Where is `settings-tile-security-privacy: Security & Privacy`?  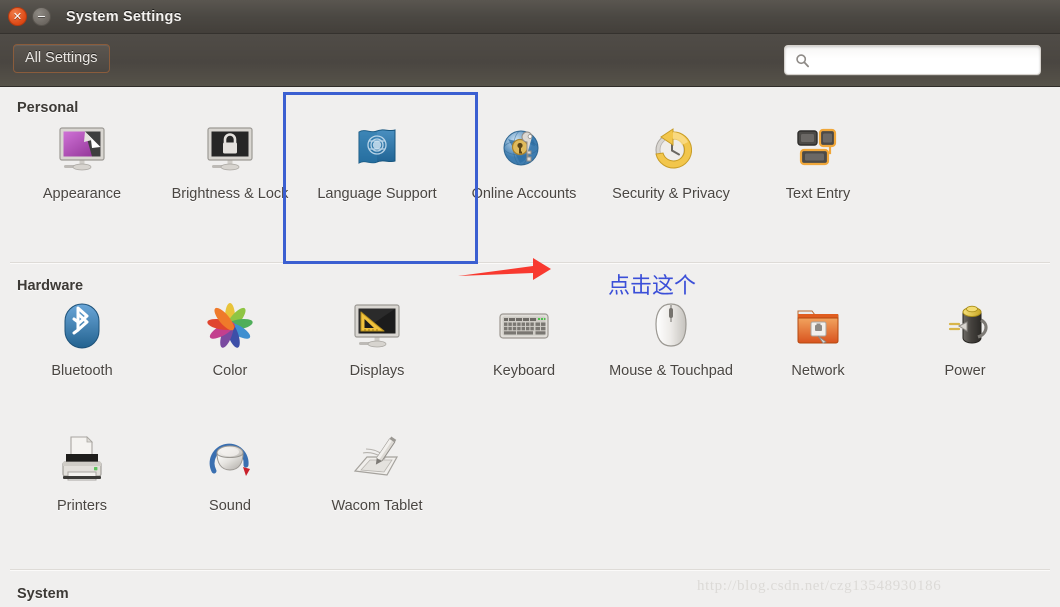 settings-tile-security-privacy: Security & Privacy is located at coordinates (671, 163).